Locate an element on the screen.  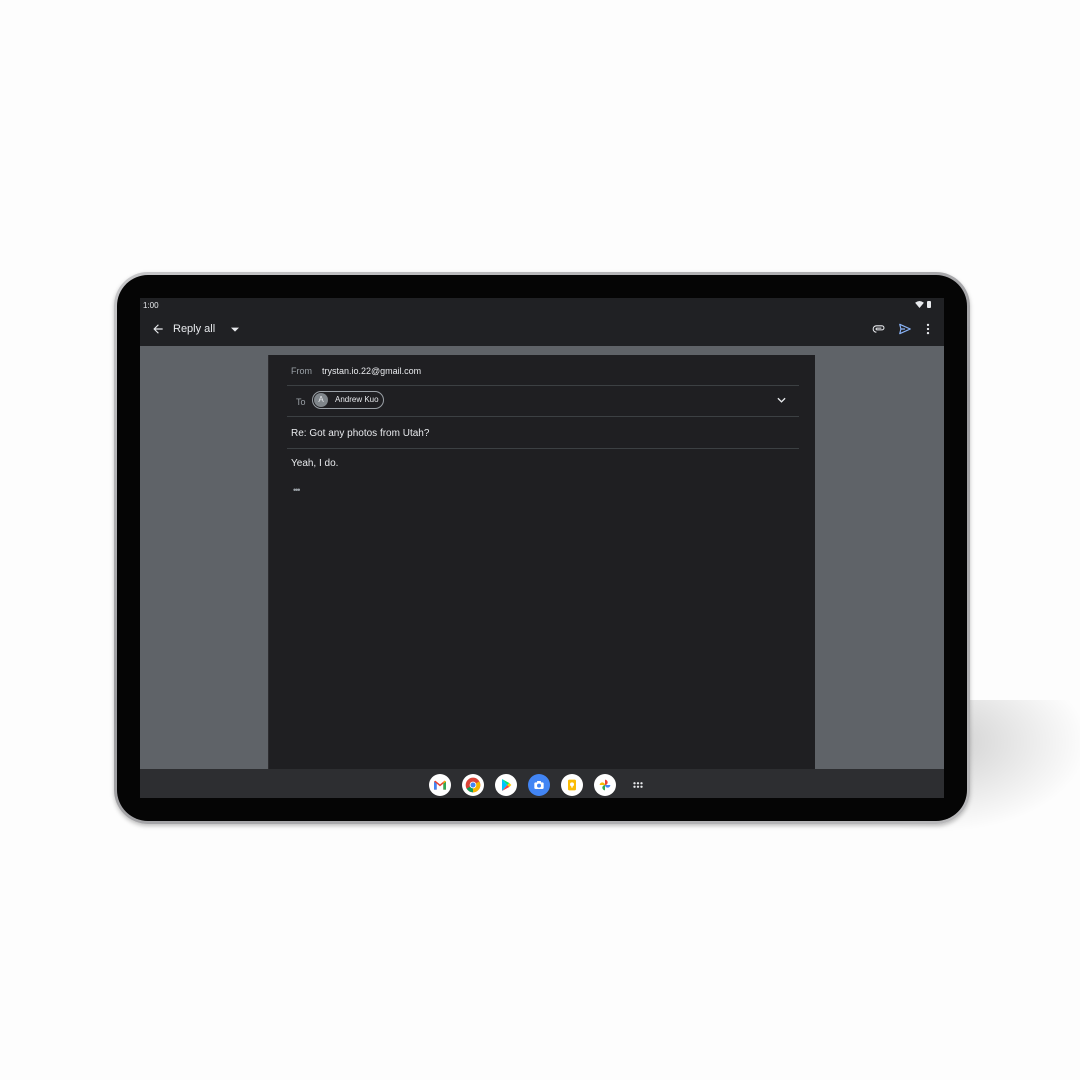
send-icon is located at coordinates (905, 329).